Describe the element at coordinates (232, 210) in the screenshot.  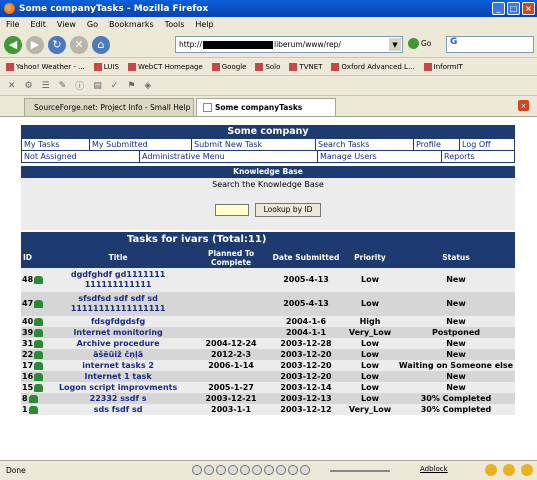
I see `kb-id-input` at that location.